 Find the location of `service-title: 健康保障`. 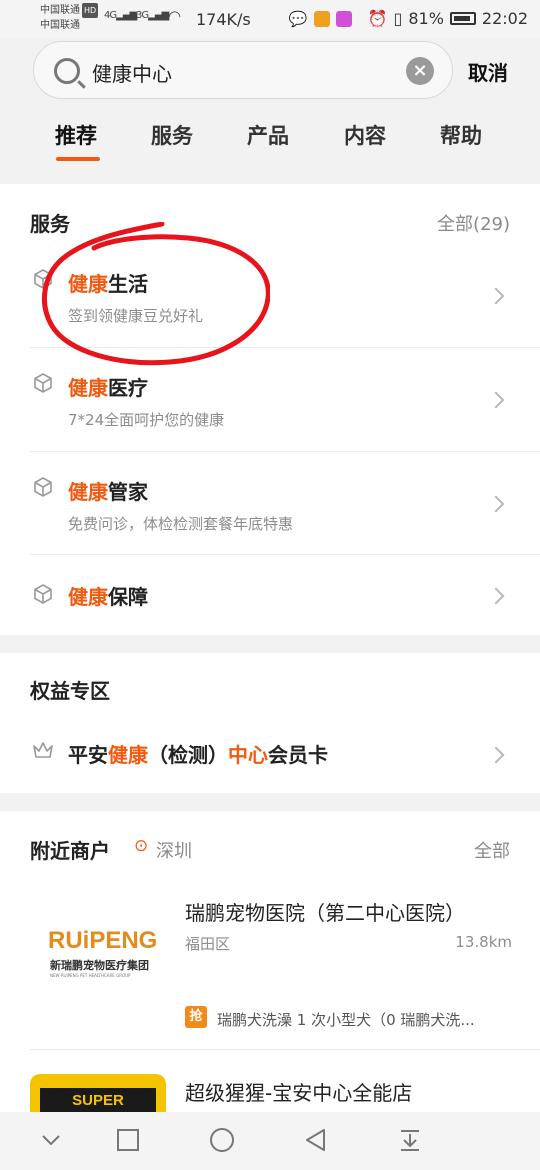

service-title: 健康保障 is located at coordinates (108, 595).